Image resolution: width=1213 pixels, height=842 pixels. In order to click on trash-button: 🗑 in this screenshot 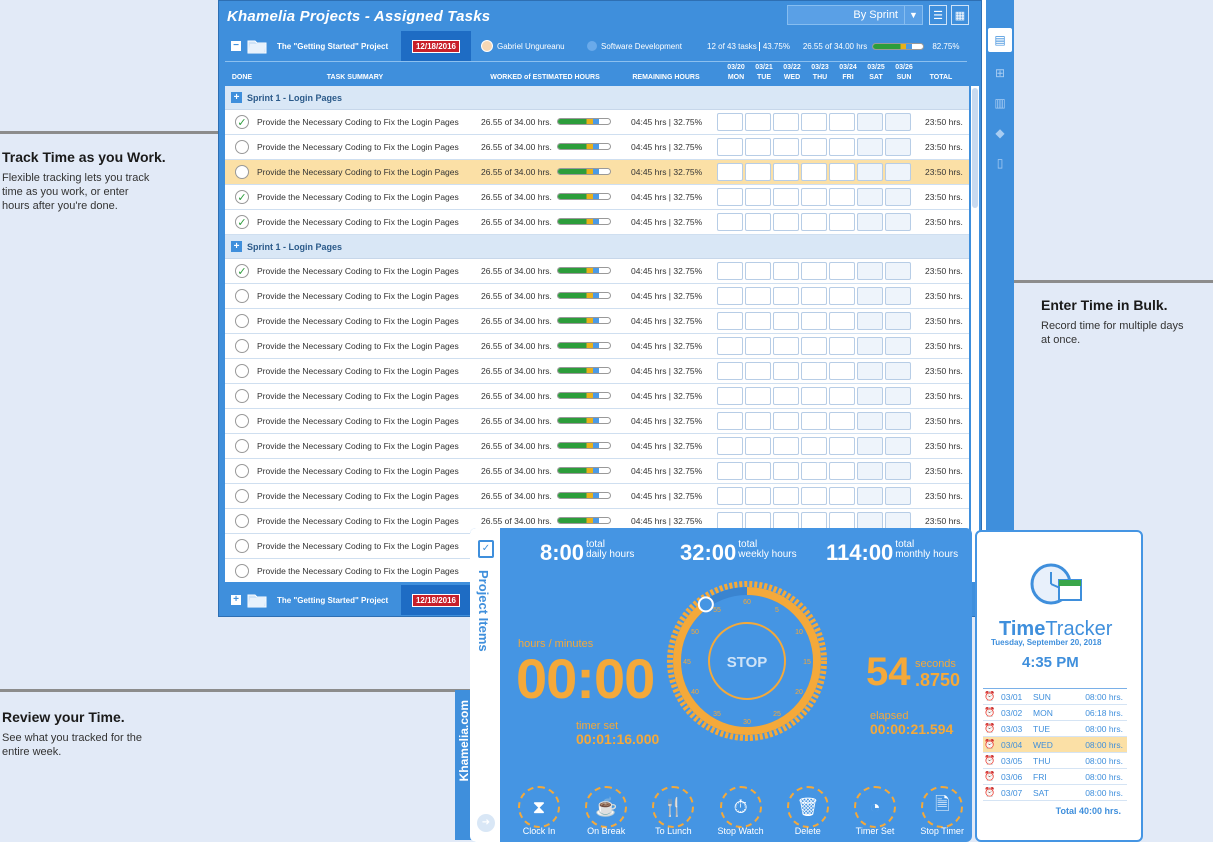, I will do `click(807, 807)`.